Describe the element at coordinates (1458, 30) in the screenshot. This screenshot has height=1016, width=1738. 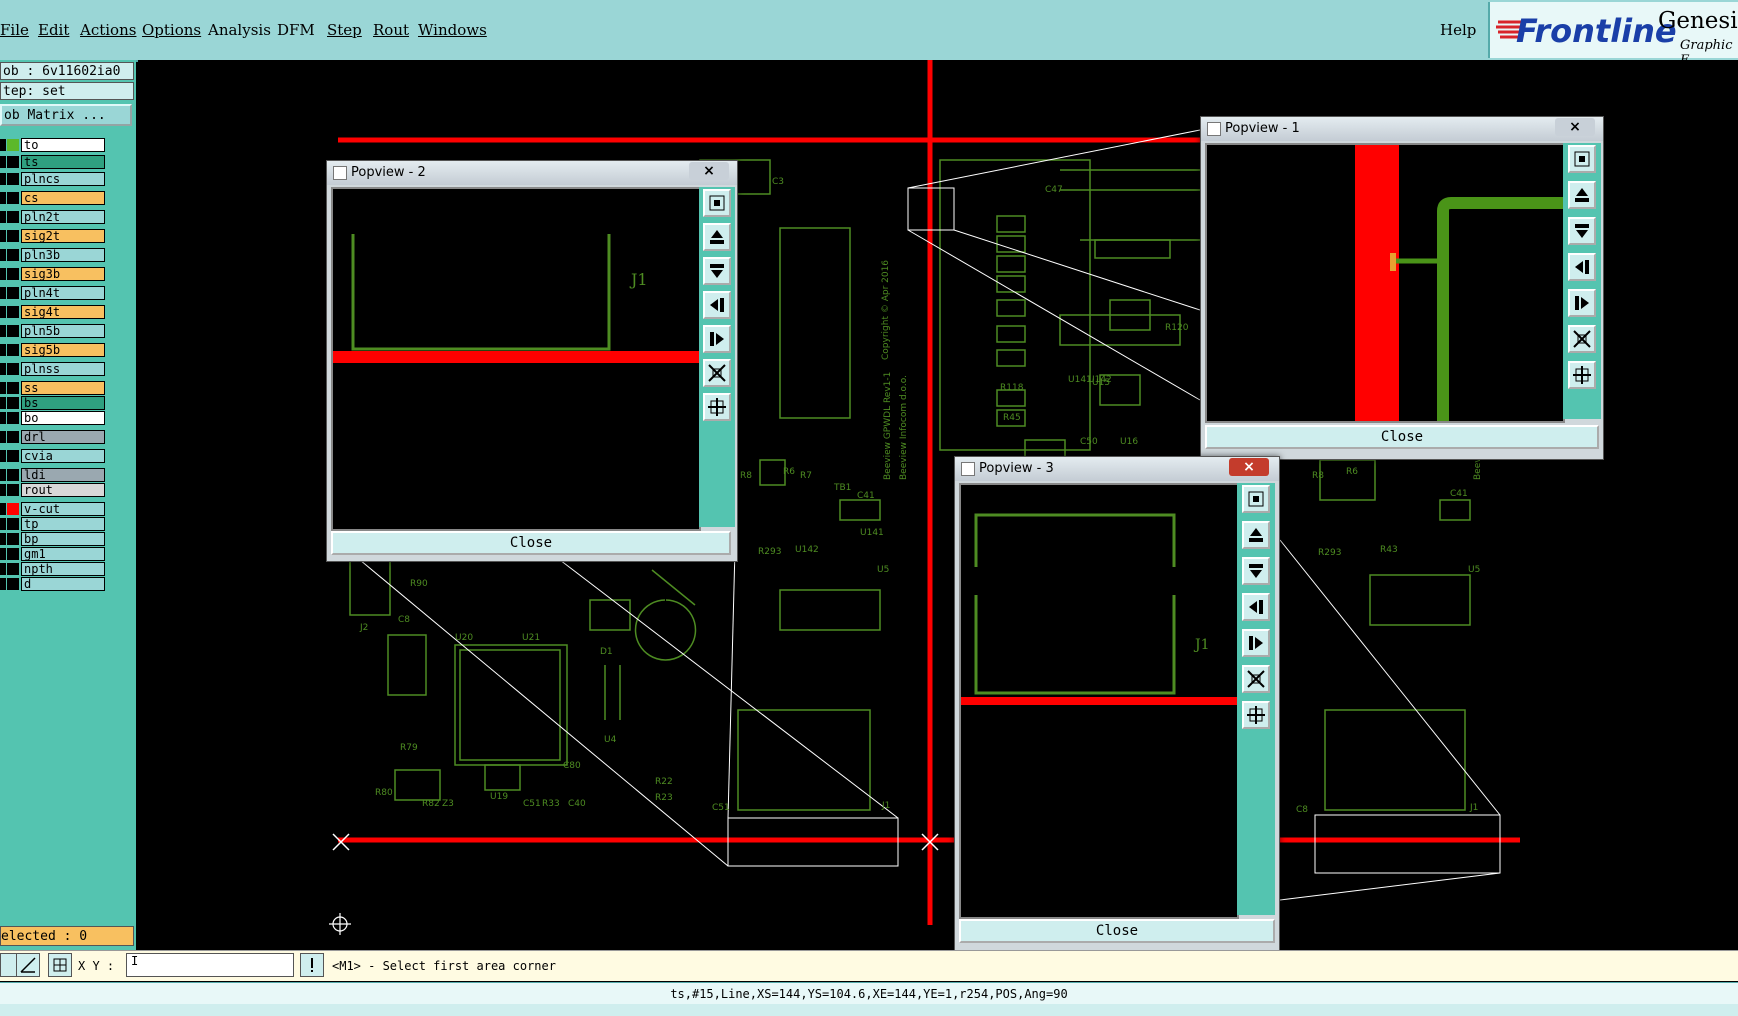
I see `menu-help: Help` at that location.